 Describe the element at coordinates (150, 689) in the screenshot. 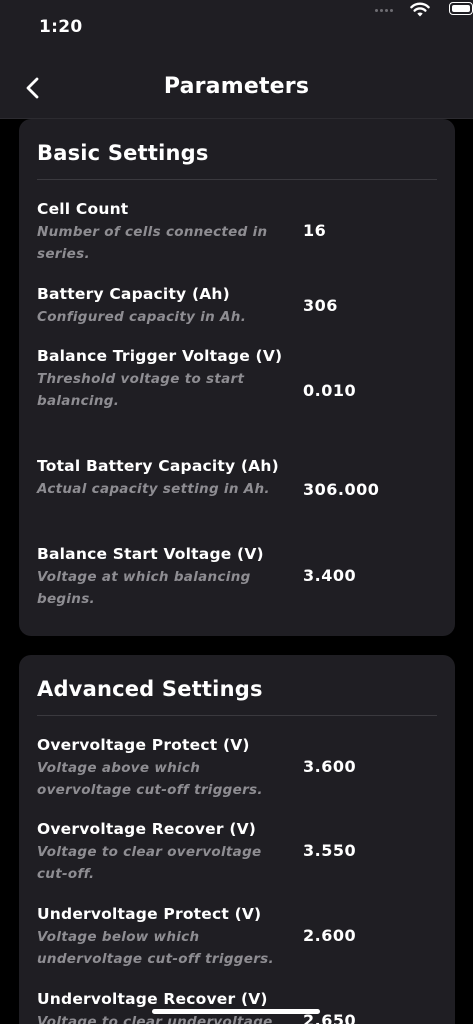

I see `section-title: Advanced Settings` at that location.